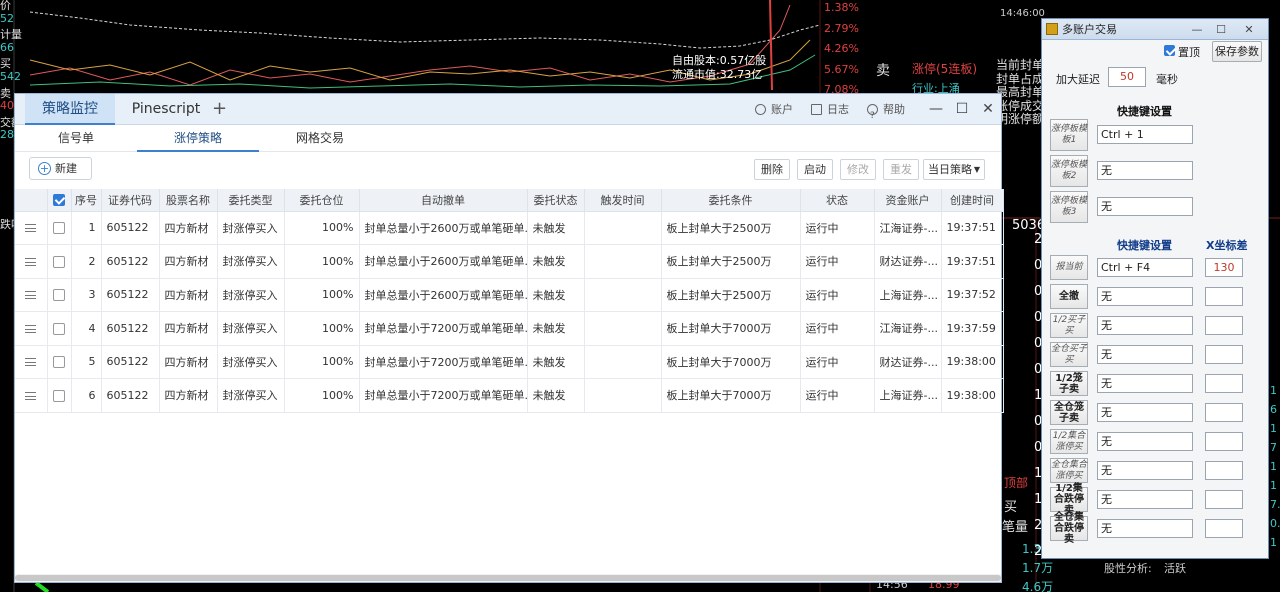 The width and height of the screenshot is (1280, 592). I want to click on minimize-button: —, so click(936, 109).